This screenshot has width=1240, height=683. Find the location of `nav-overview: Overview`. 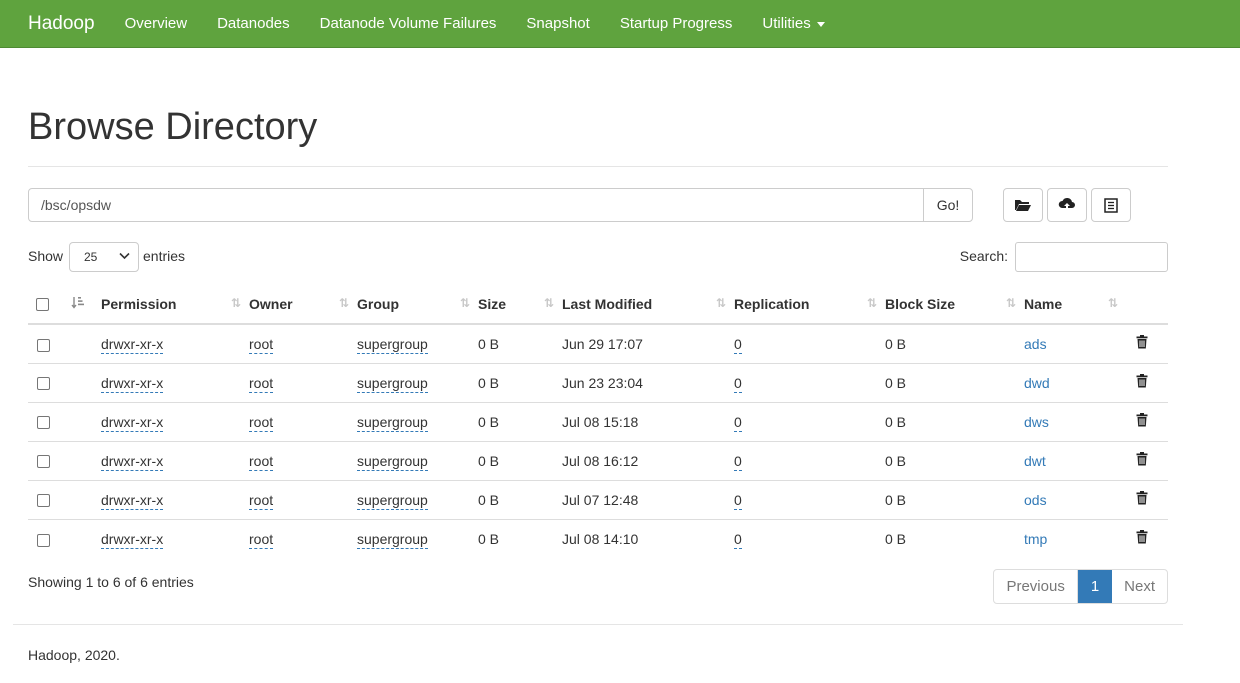

nav-overview: Overview is located at coordinates (156, 23).